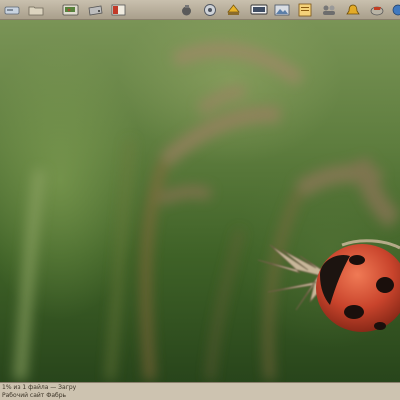 The height and width of the screenshot is (400, 400). Describe the element at coordinates (209, 10) in the screenshot. I see `network-icon` at that location.